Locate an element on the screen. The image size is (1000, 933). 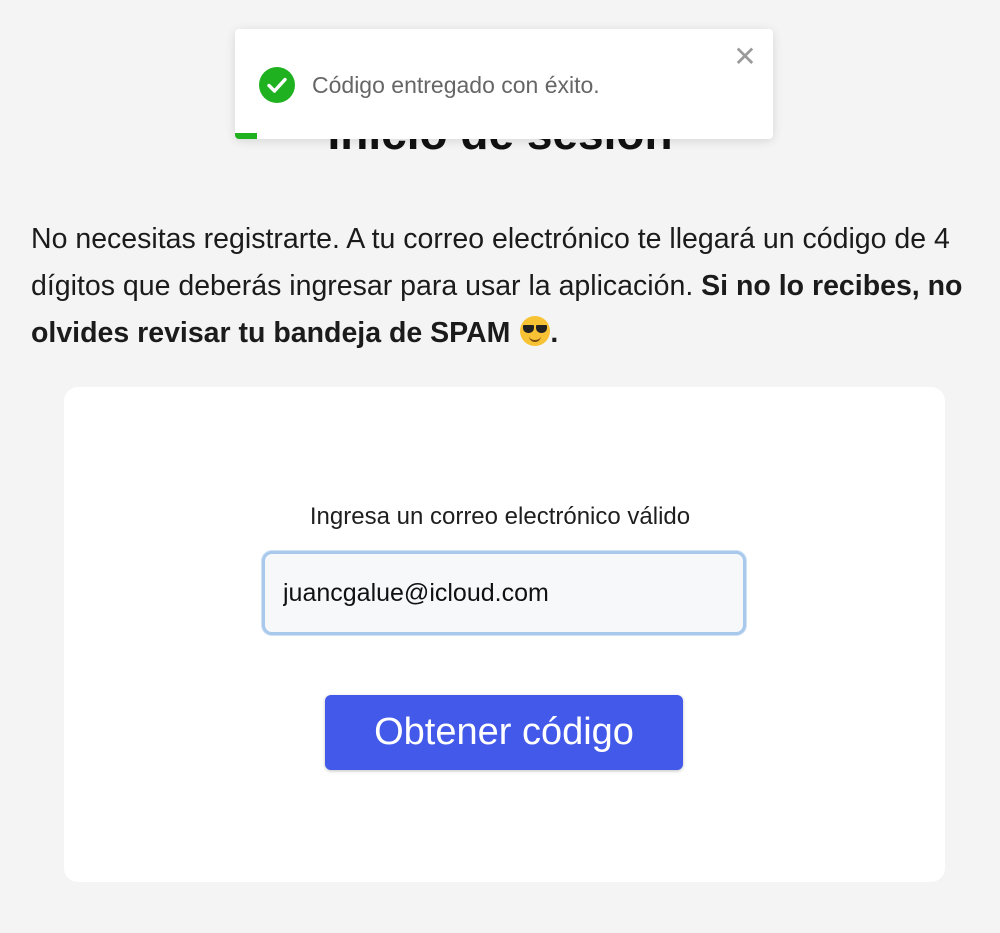
toast-message: Código entregado con éxito. is located at coordinates (456, 85).